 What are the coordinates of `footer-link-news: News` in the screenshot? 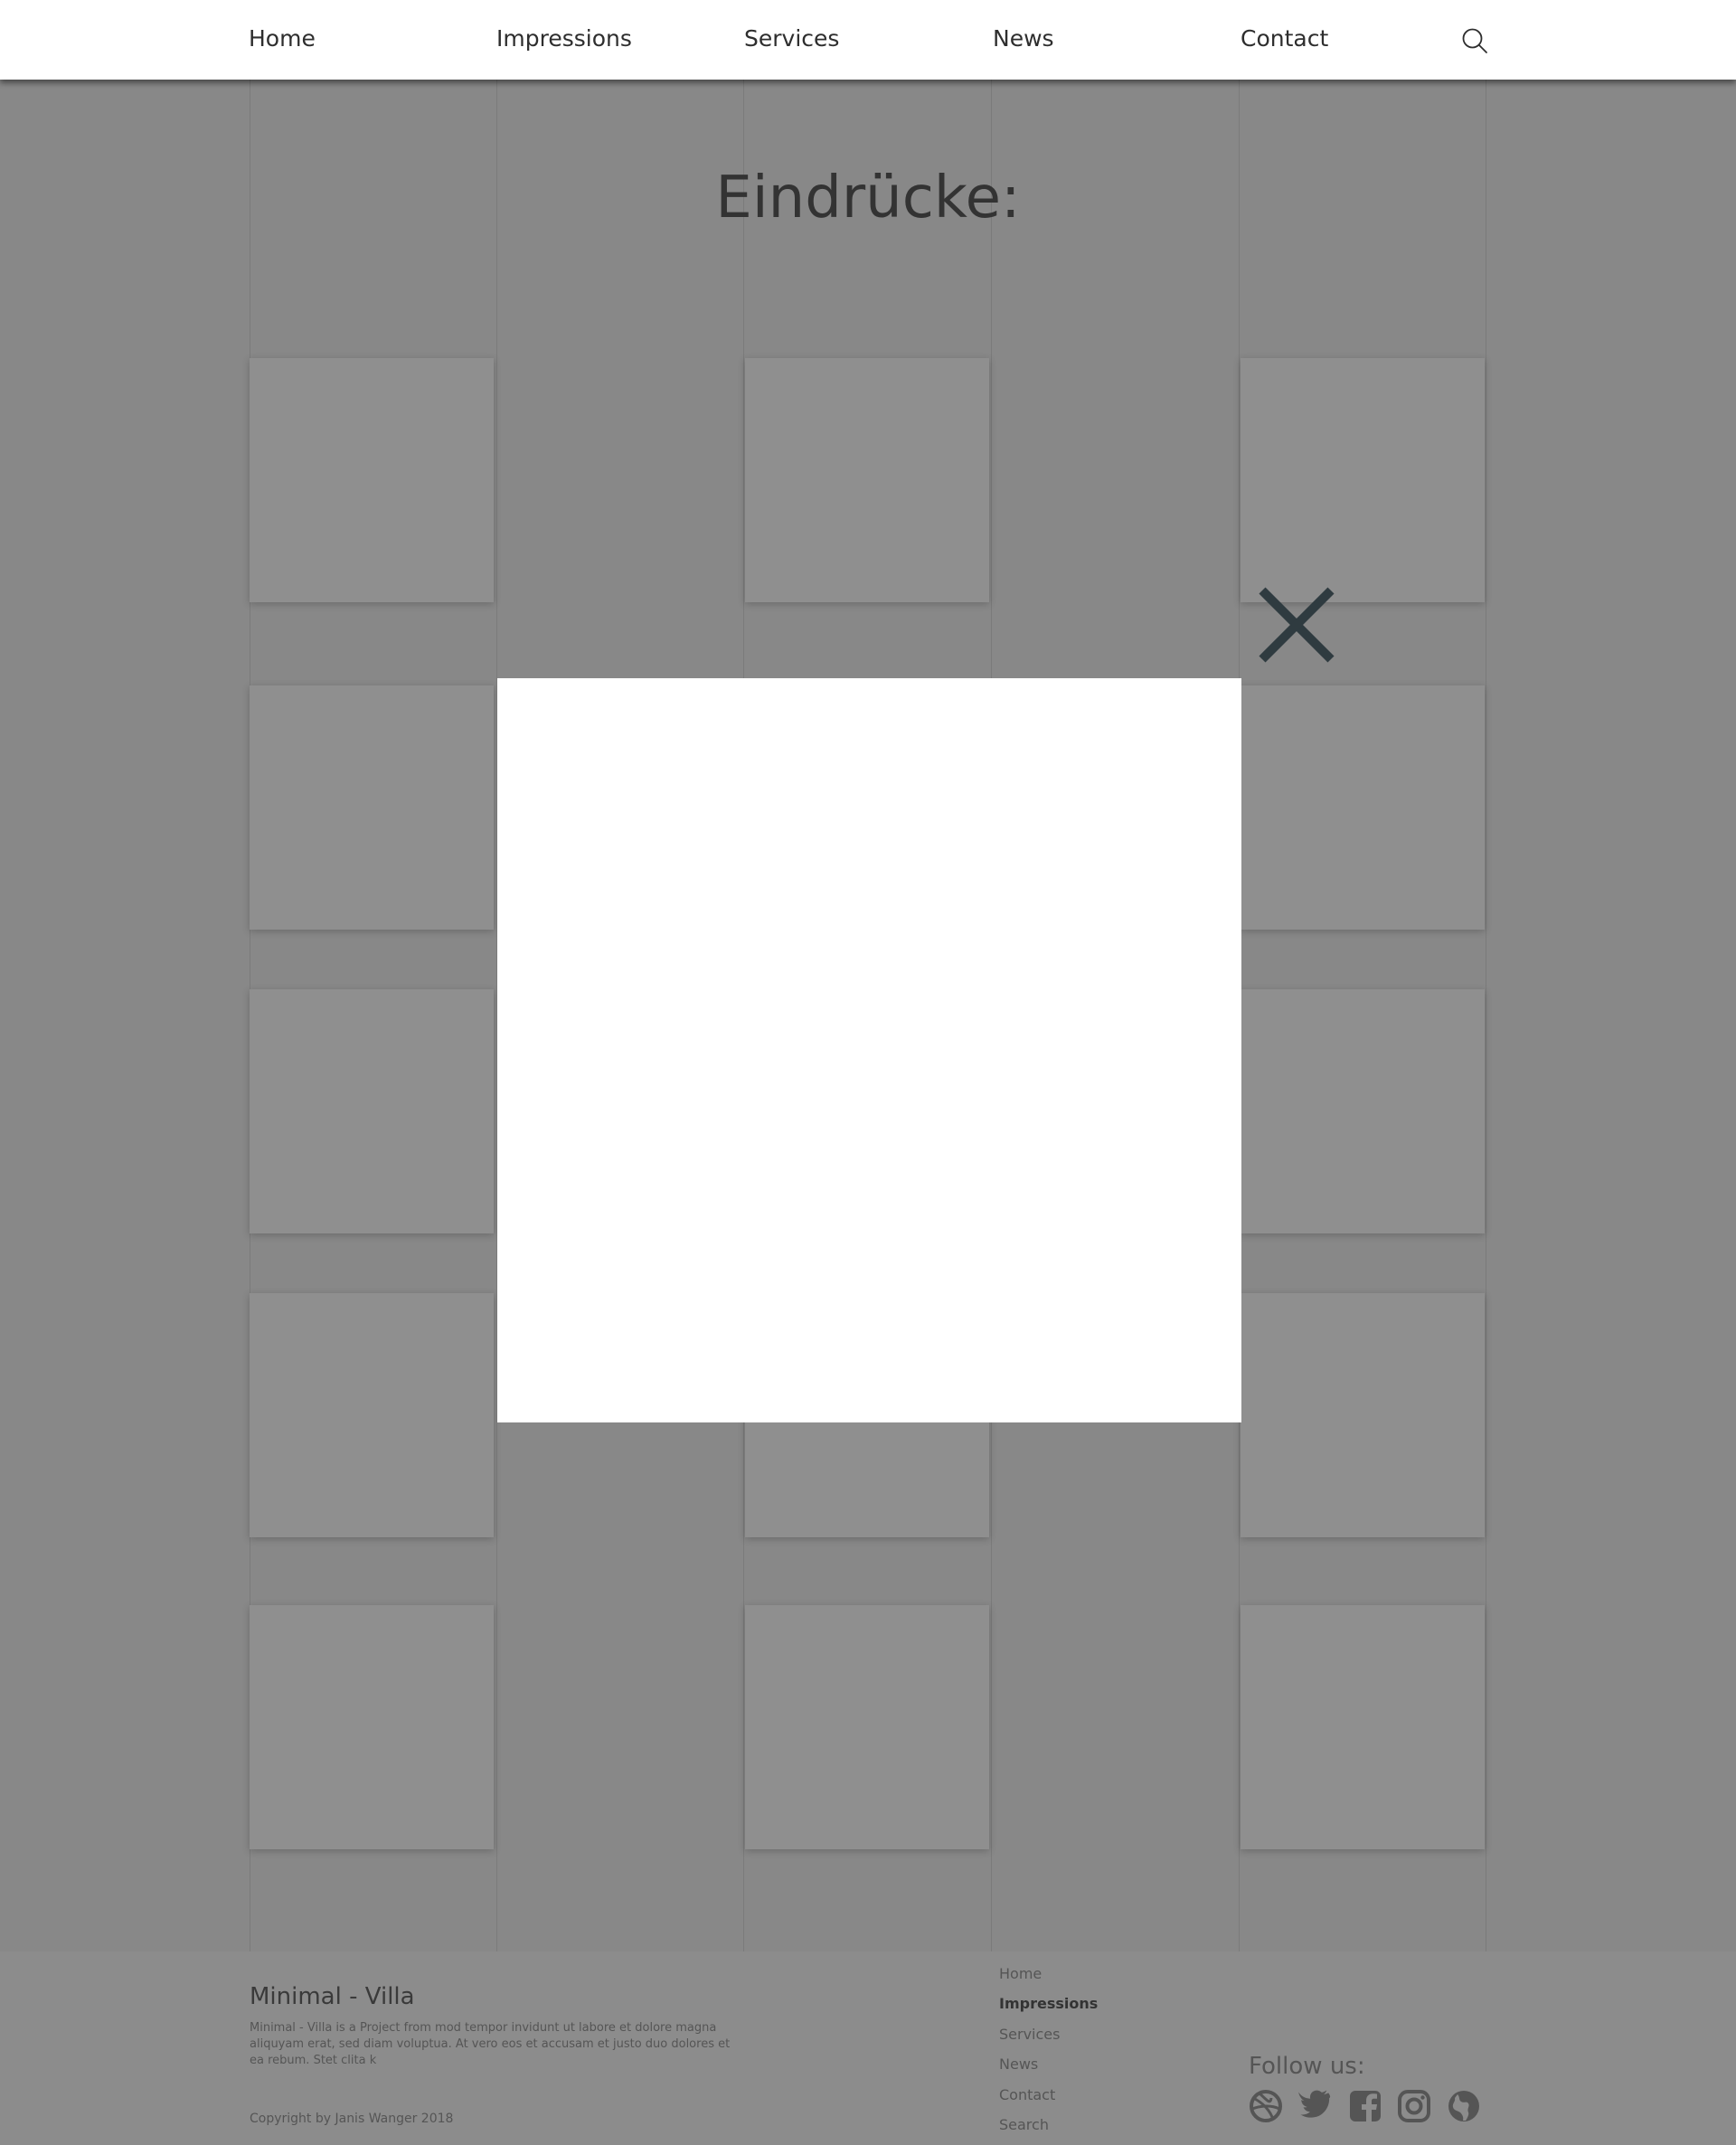 It's located at (1018, 2064).